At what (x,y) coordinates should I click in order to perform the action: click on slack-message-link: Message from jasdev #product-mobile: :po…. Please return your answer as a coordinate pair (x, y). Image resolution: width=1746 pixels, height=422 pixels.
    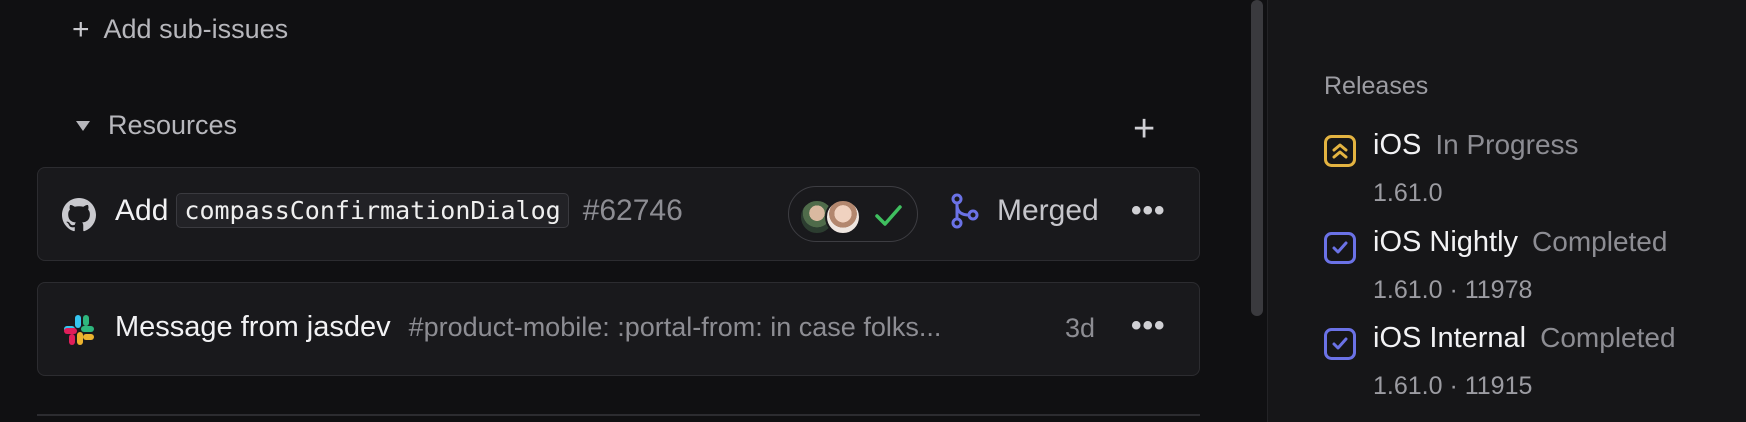
    Looking at the image, I should click on (528, 327).